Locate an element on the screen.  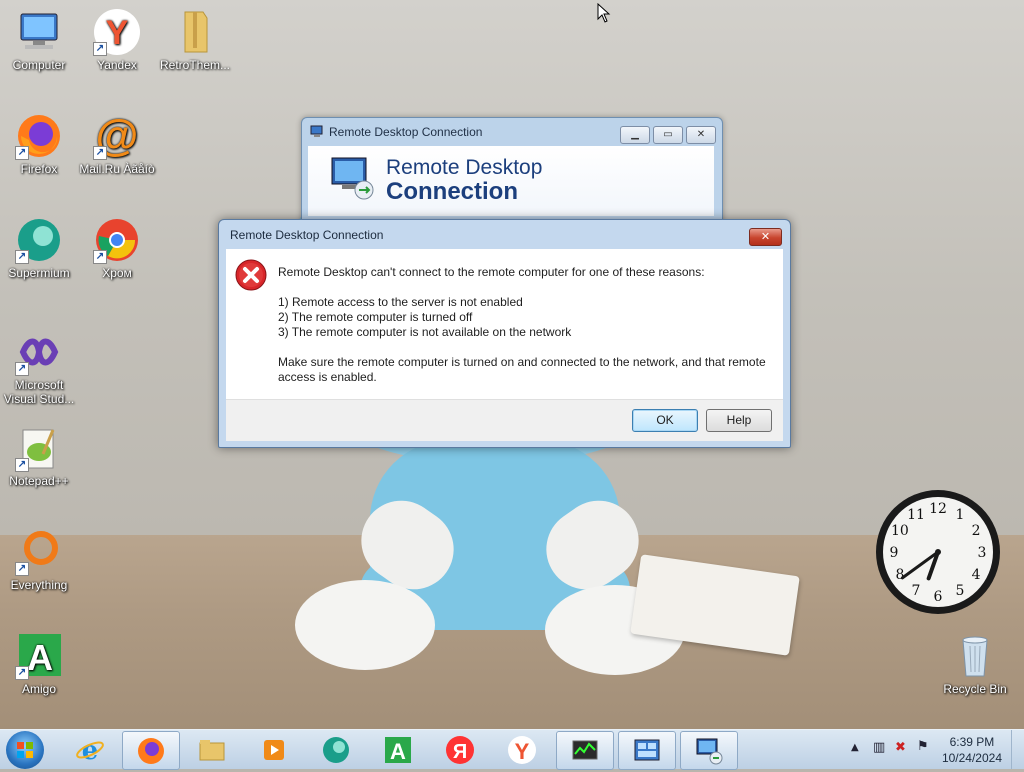
action-center-flag-icon: ⚑ is located at coordinates (923, 746).